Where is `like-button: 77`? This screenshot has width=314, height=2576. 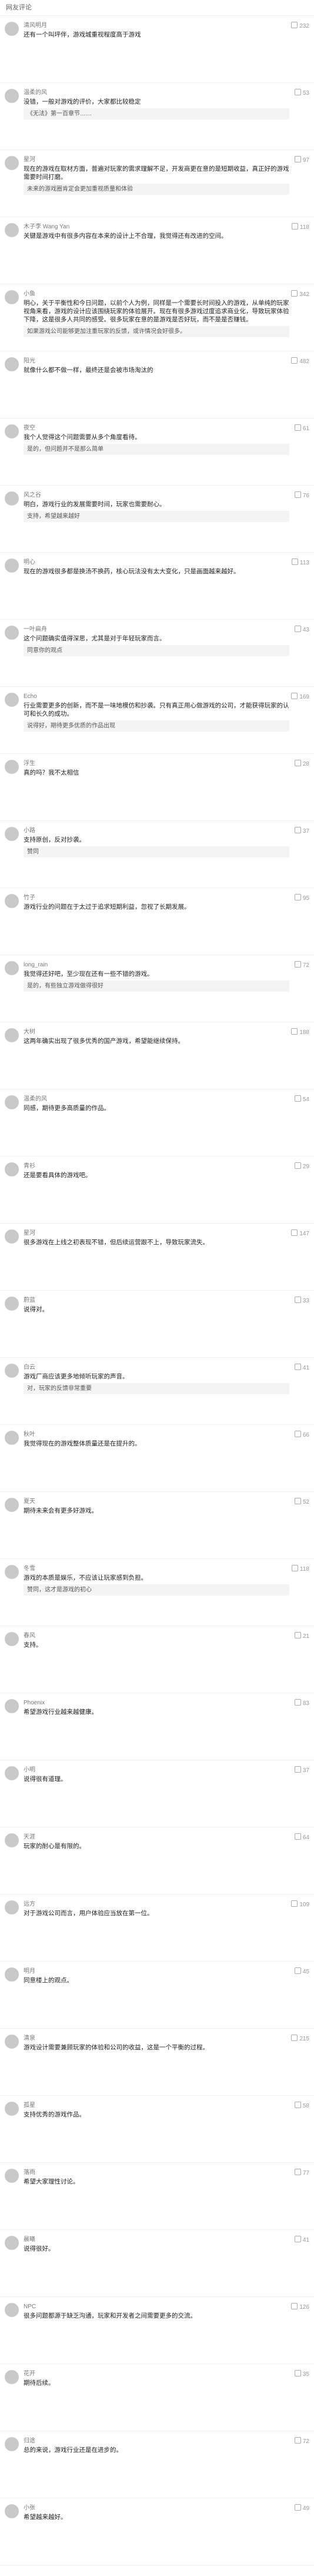
like-button: 77 is located at coordinates (301, 2172).